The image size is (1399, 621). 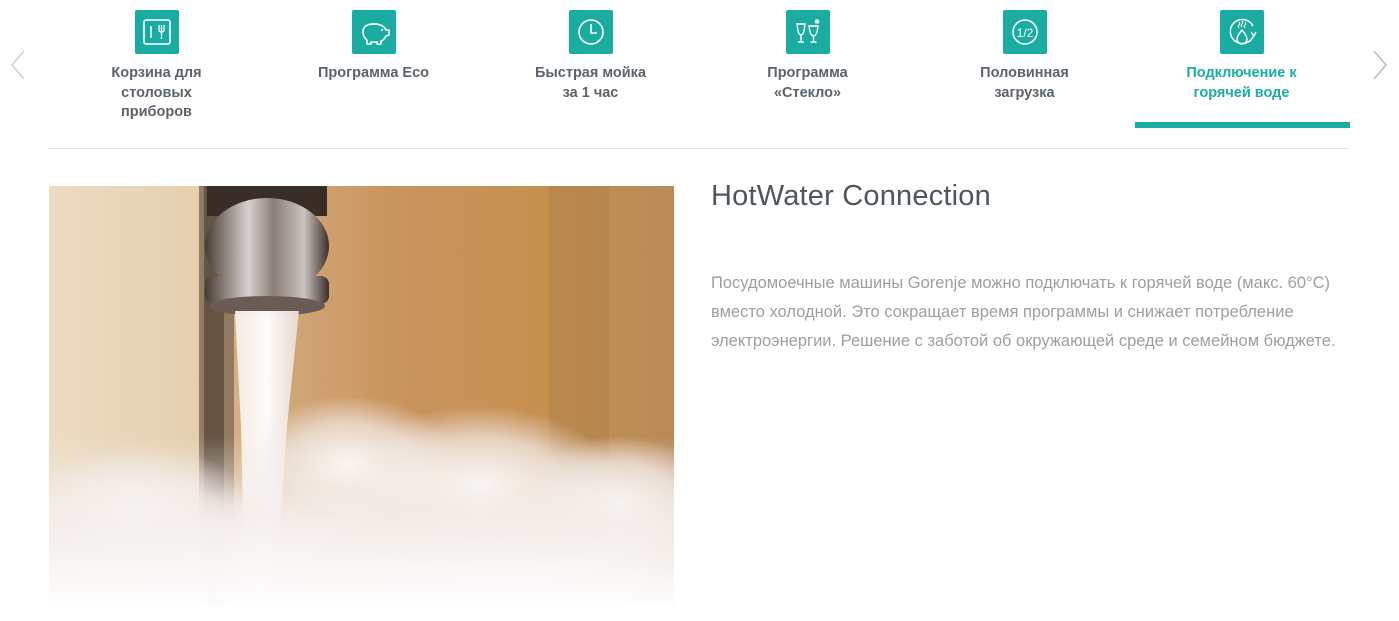 I want to click on cutlery-basket-icon, so click(x=156, y=32).